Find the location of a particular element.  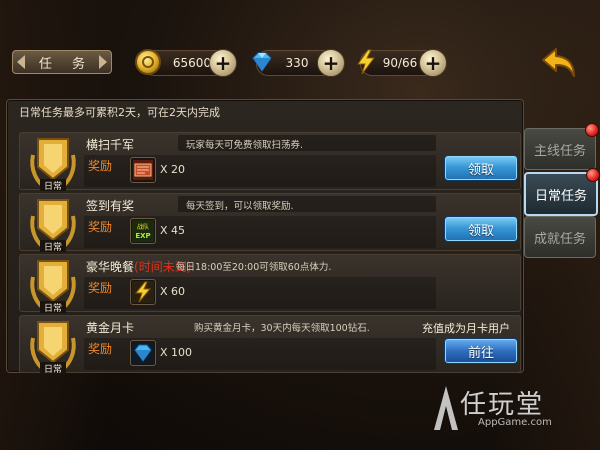

left-arrow-icon is located at coordinates (21, 62).